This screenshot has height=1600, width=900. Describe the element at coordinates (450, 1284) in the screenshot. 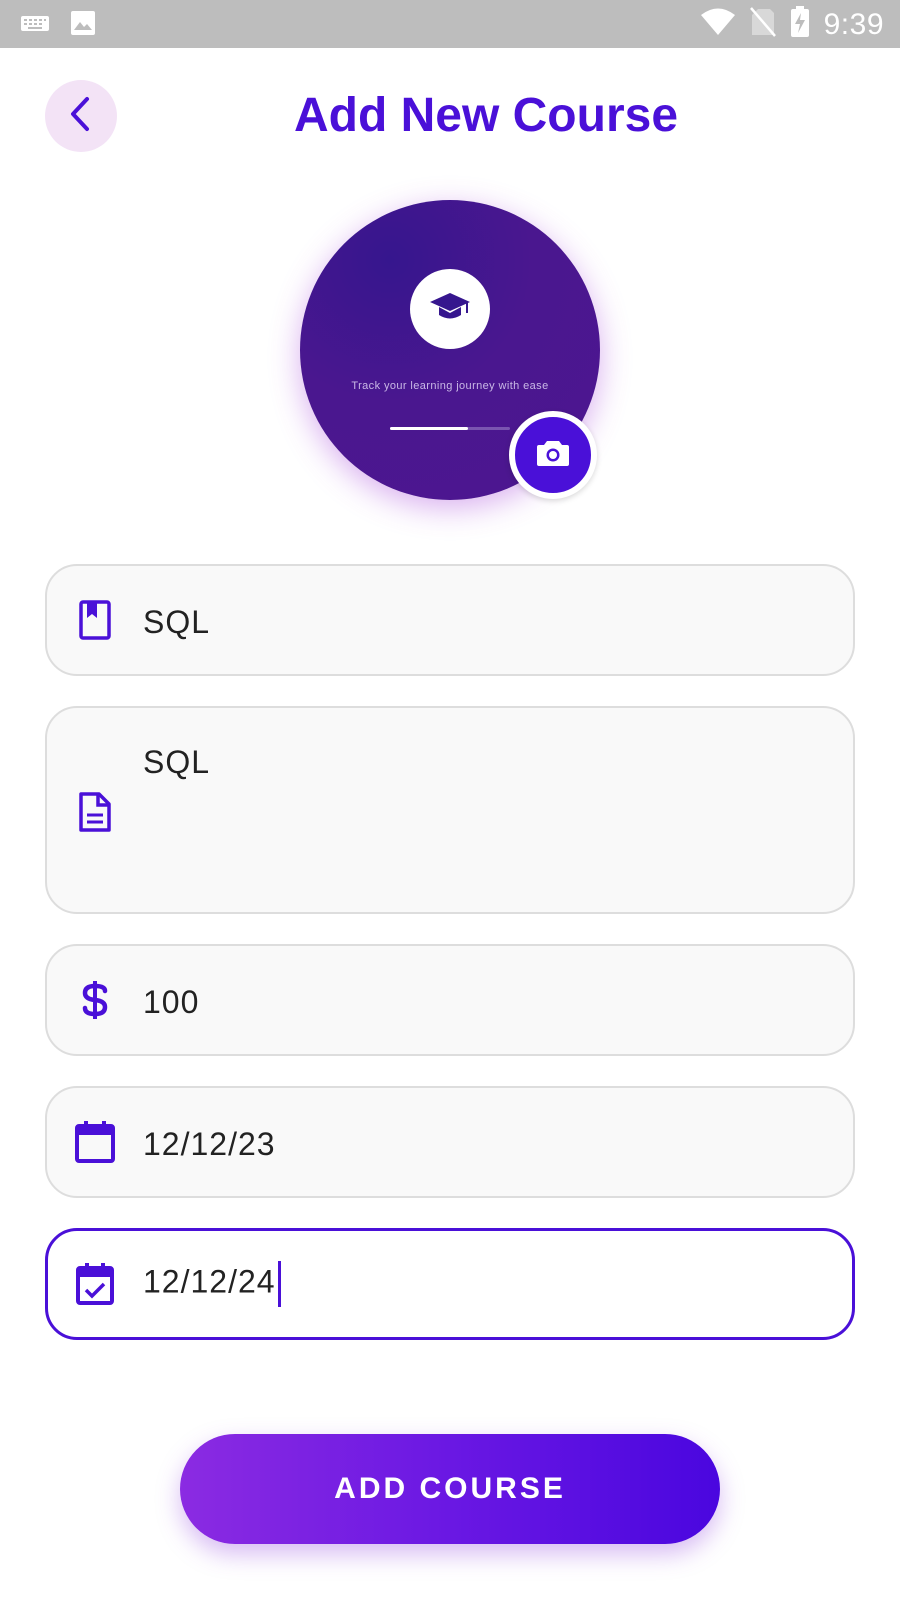

I see `end-date-field: 12/12/24` at that location.